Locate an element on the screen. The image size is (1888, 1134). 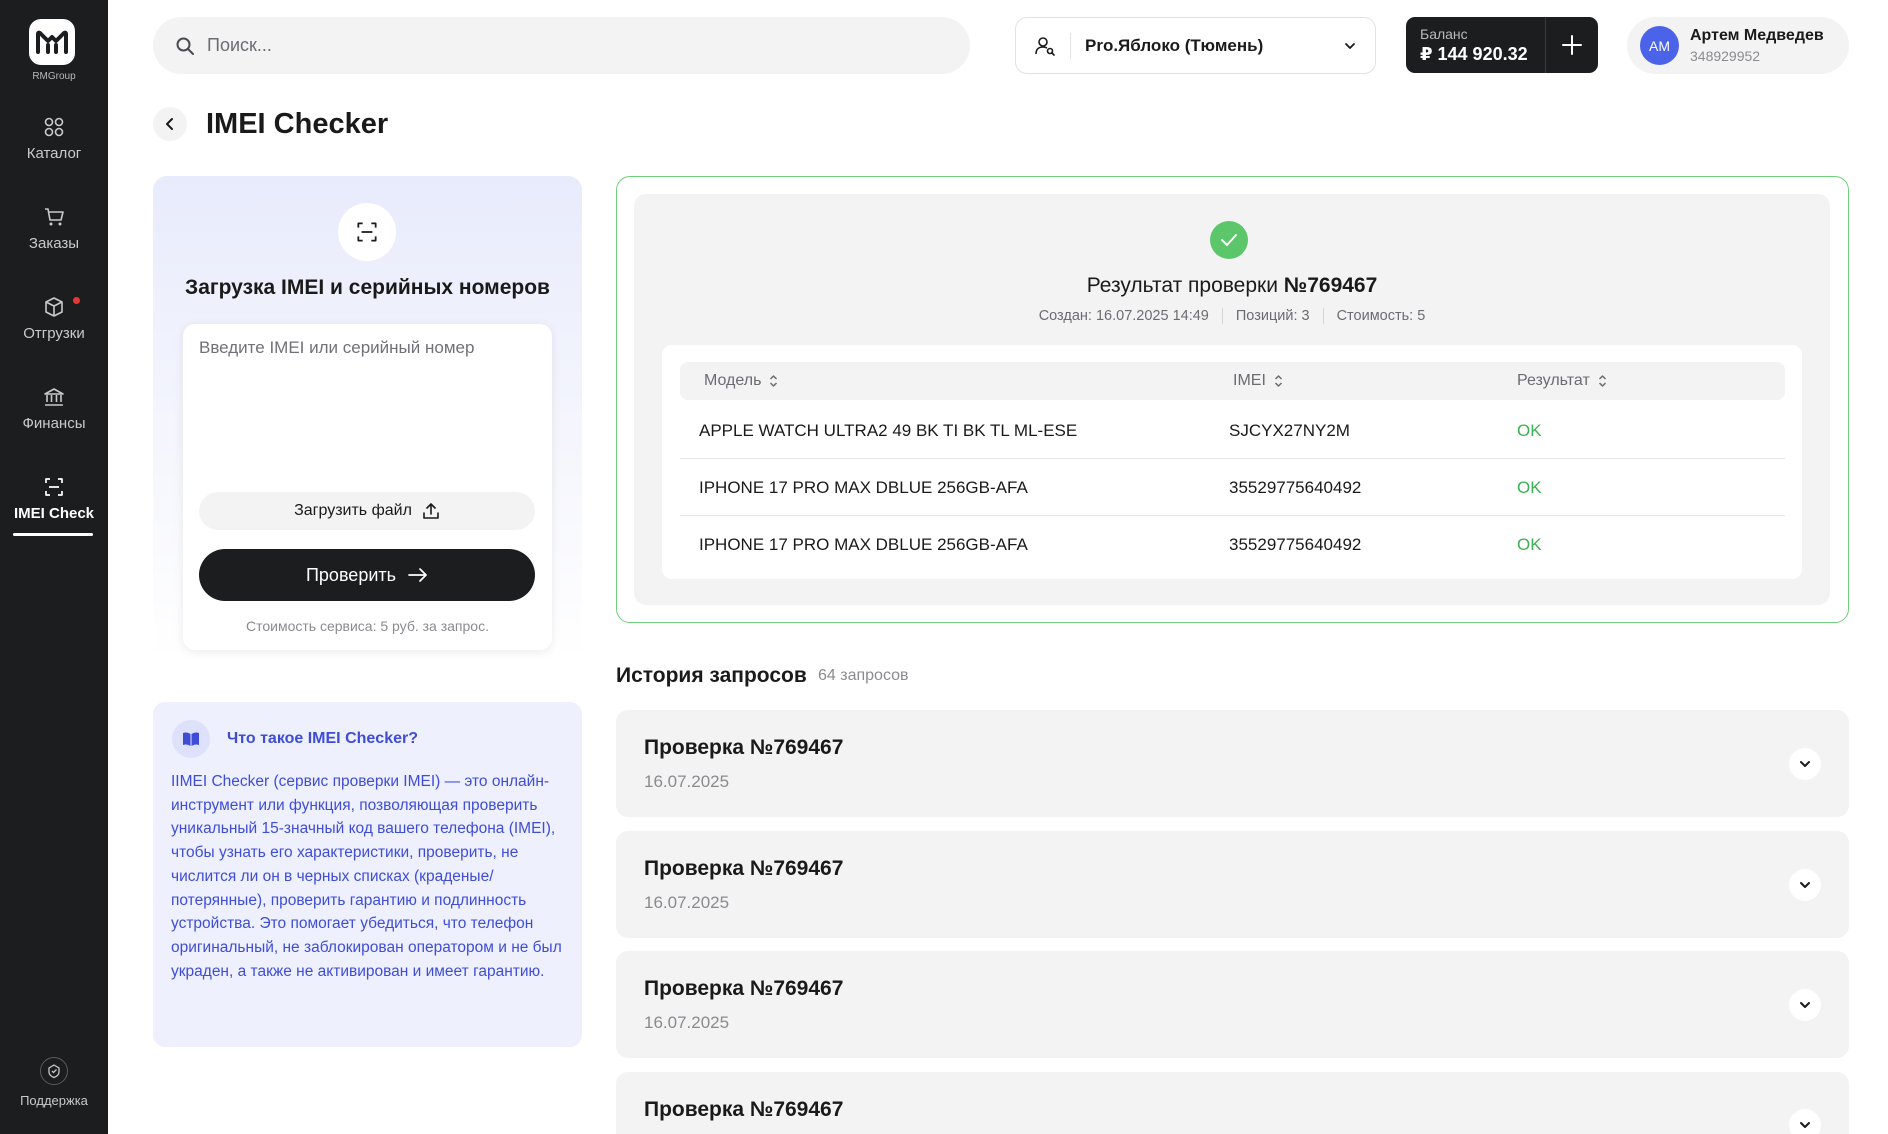
scan-icon-circle is located at coordinates (367, 232).